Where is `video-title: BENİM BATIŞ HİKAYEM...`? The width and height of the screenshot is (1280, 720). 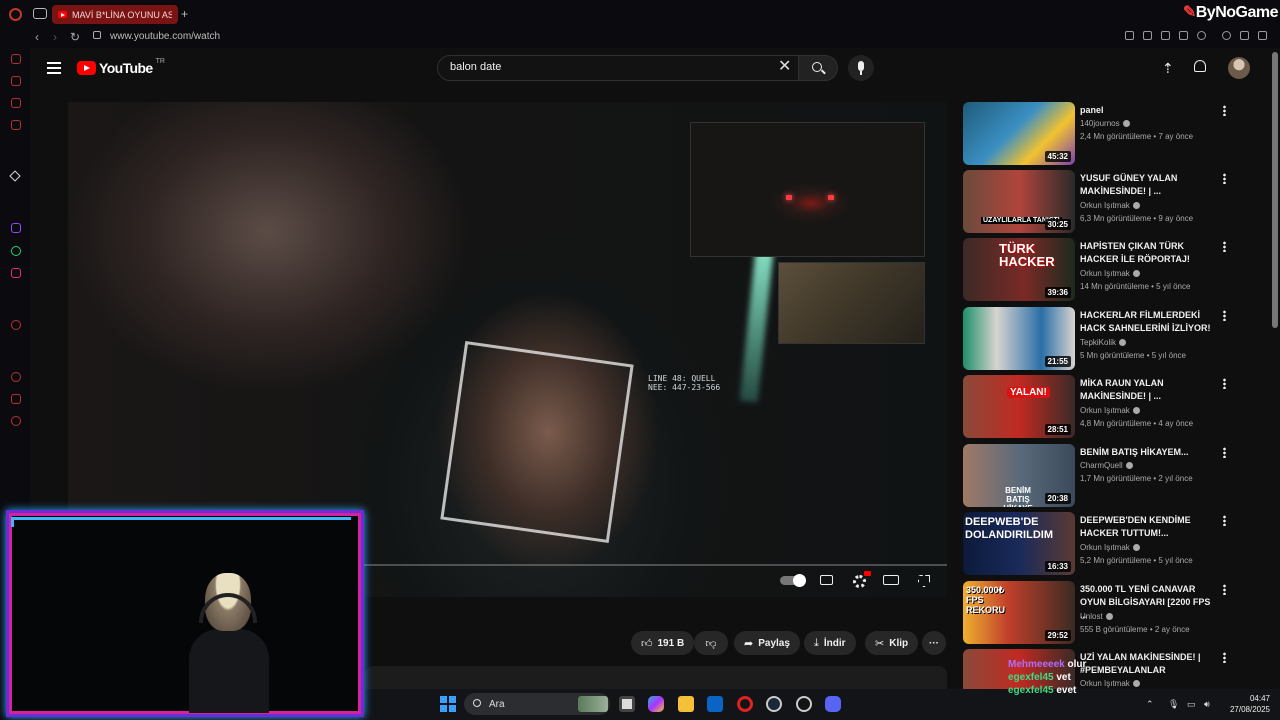
video-title: BENİM BATIŞ HİKAYEM... is located at coordinates (1150, 452).